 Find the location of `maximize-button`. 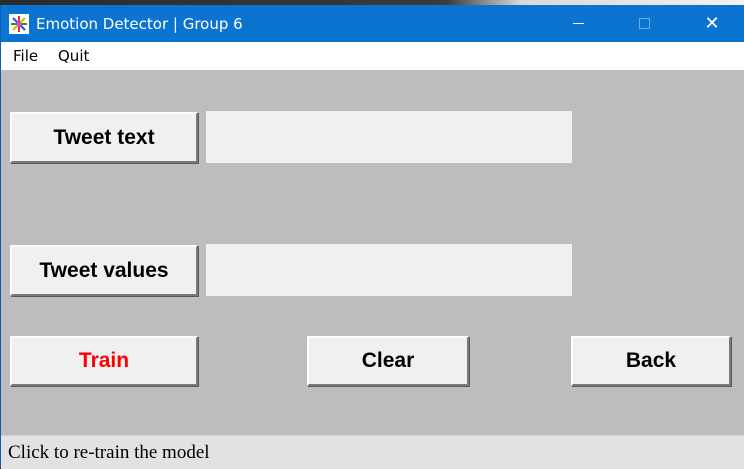

maximize-button is located at coordinates (644, 23).